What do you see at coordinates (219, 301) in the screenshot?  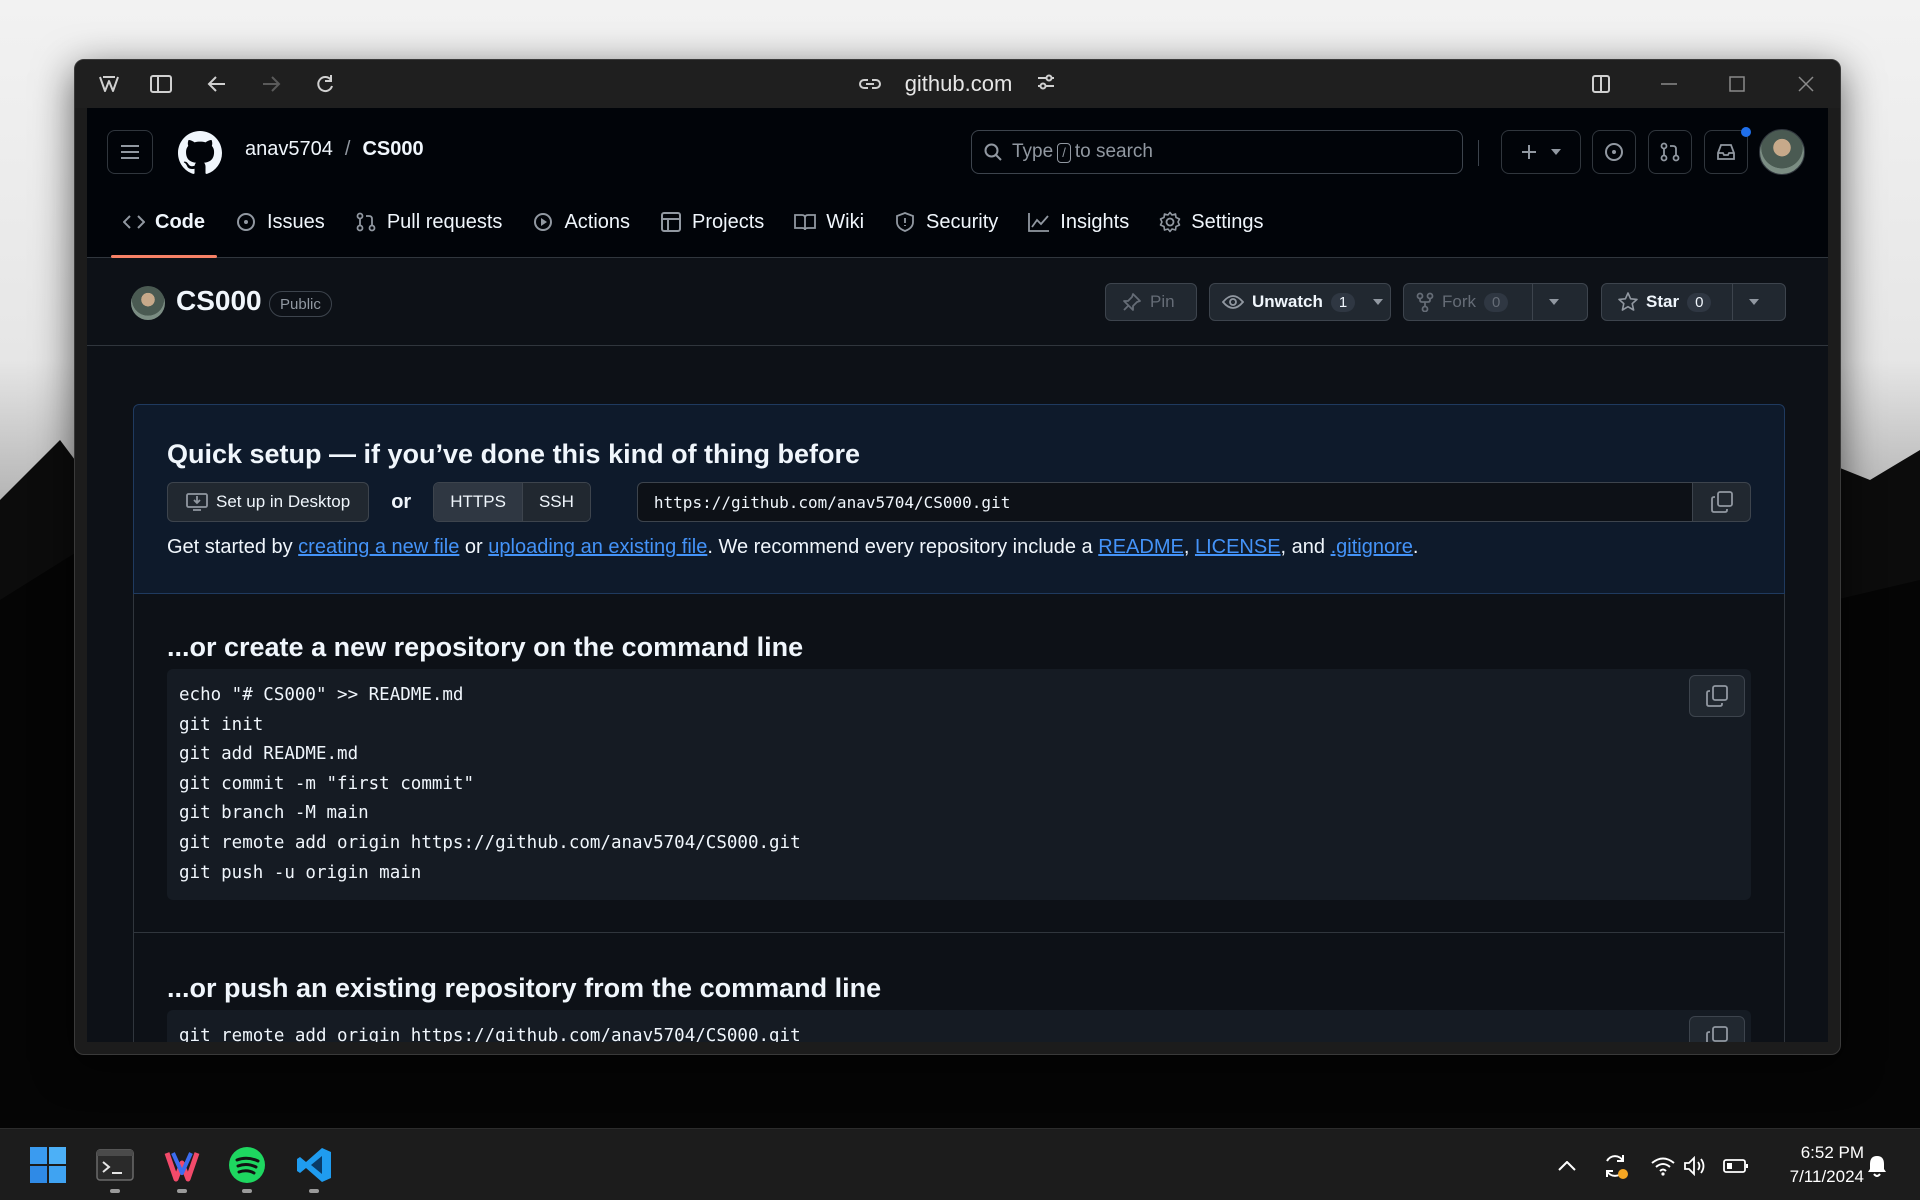 I see `repo-name: CS000` at bounding box center [219, 301].